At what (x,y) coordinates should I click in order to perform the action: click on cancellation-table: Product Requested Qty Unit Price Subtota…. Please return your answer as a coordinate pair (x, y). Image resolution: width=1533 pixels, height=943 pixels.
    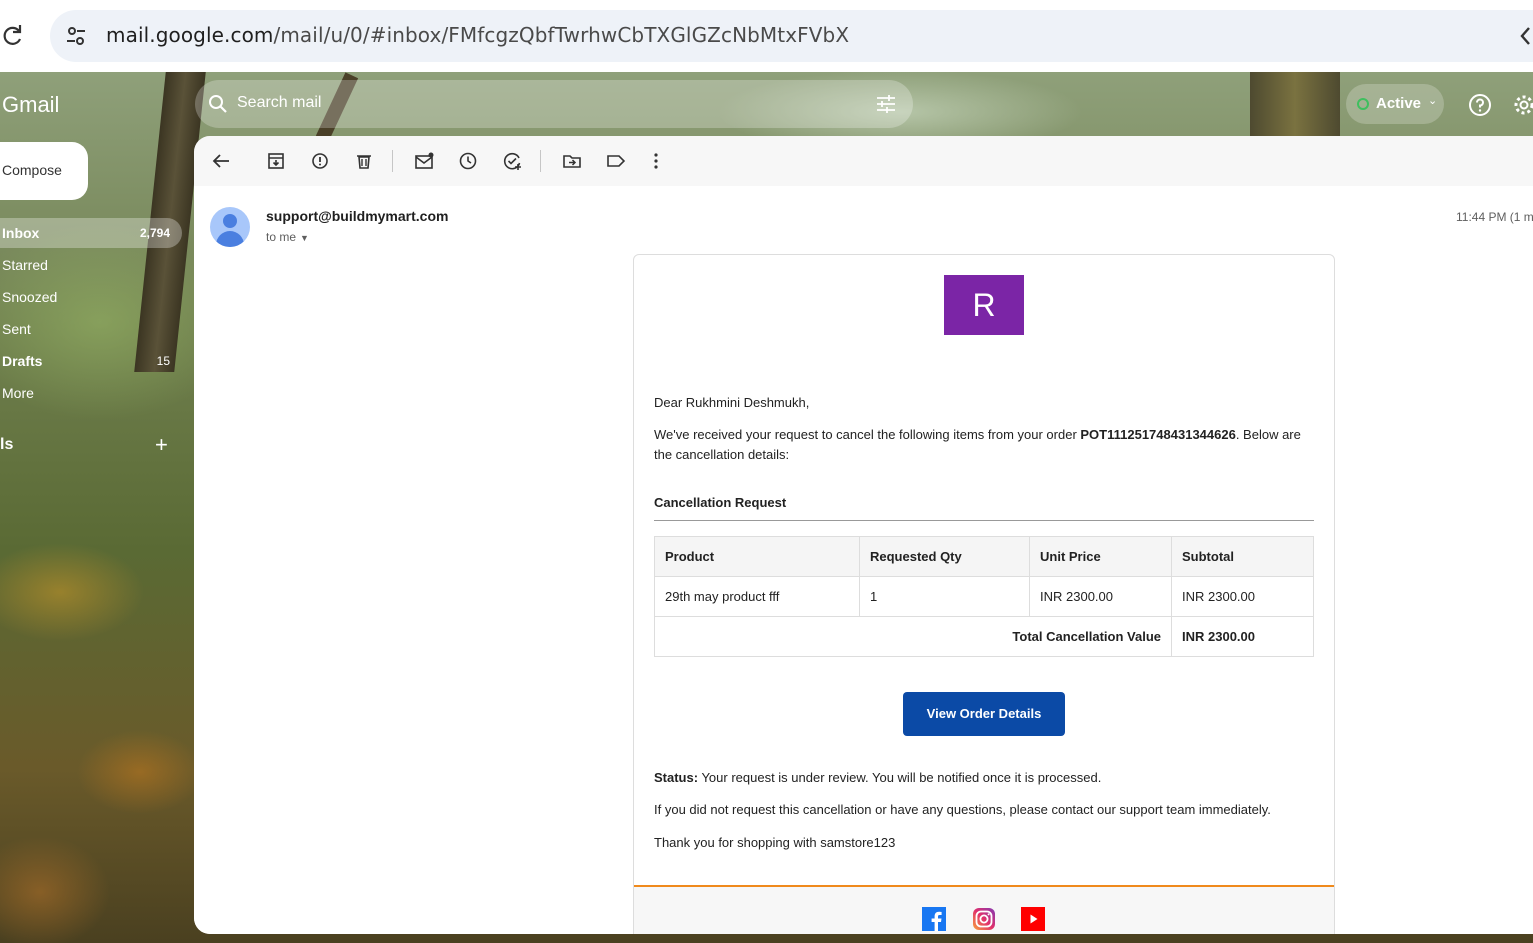
    Looking at the image, I should click on (984, 596).